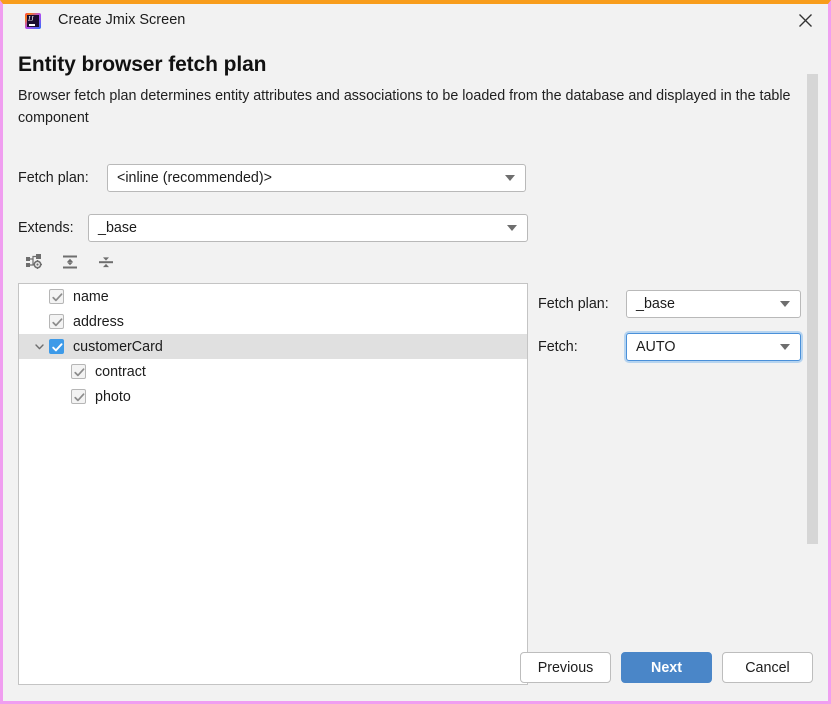  I want to click on detail-fetch-value: AUTO, so click(656, 347).